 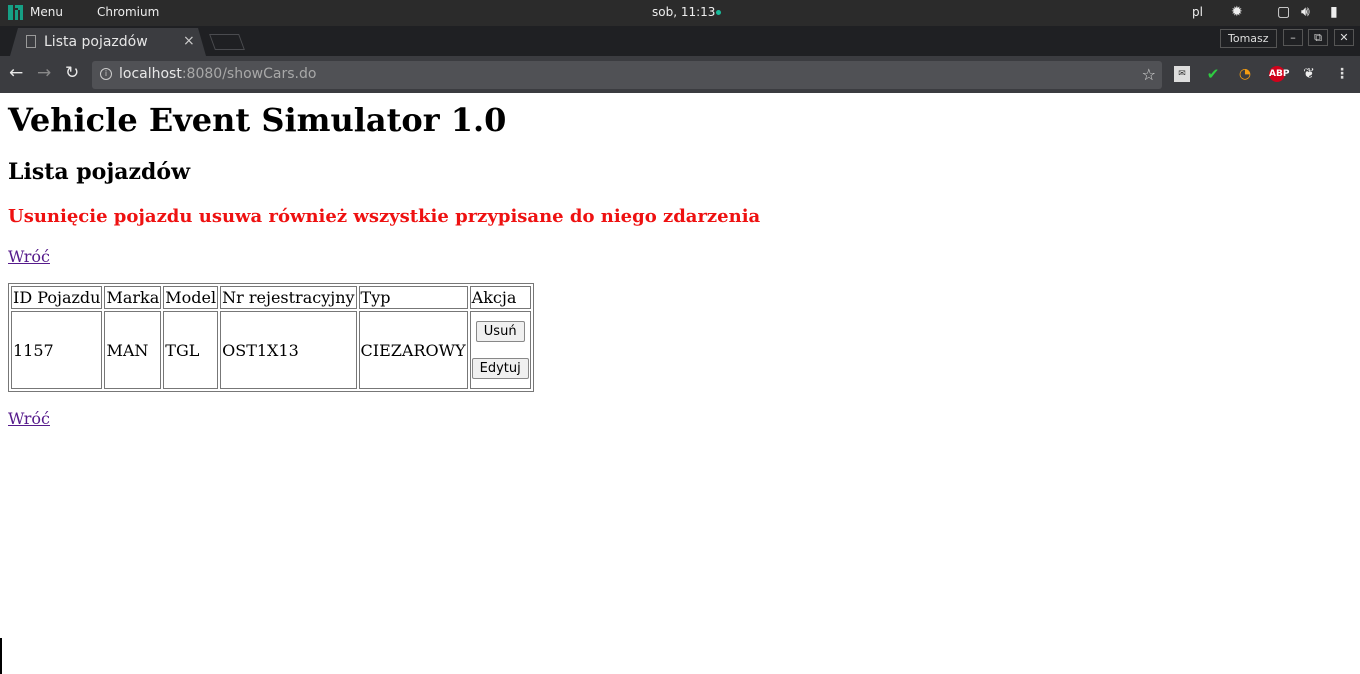 What do you see at coordinates (683, 12) in the screenshot?
I see `clock: sob, 11:13` at bounding box center [683, 12].